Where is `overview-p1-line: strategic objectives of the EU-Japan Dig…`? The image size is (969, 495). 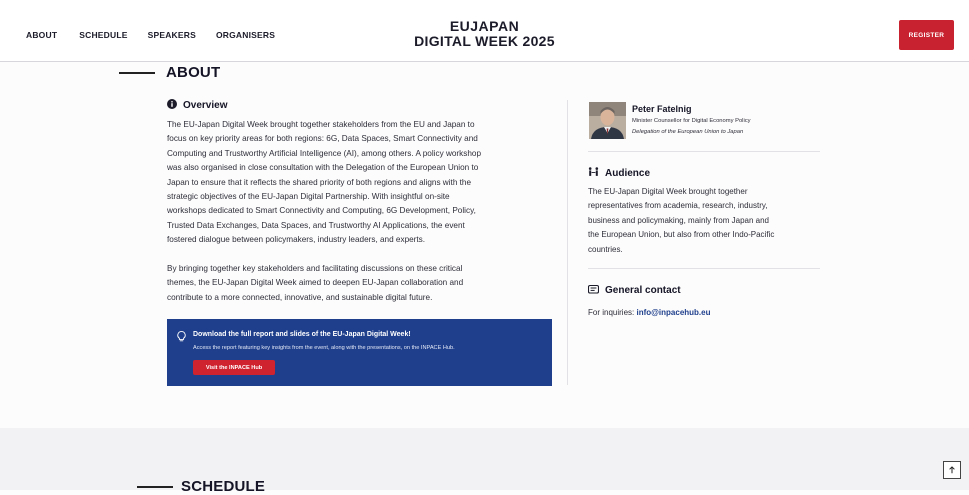 overview-p1-line: strategic objectives of the EU-Japan Dig… is located at coordinates (308, 197).